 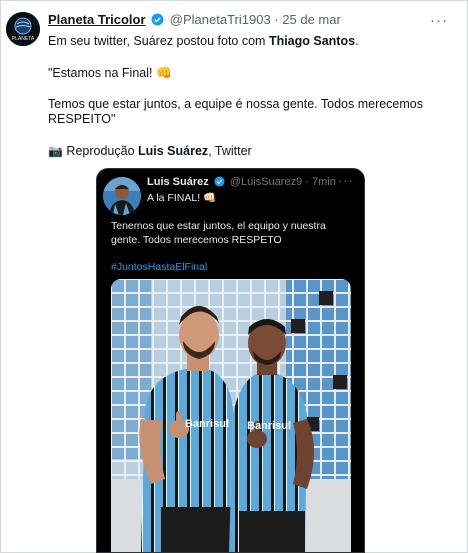 What do you see at coordinates (230, 151) in the screenshot?
I see `credit-suffix: , Twitter` at bounding box center [230, 151].